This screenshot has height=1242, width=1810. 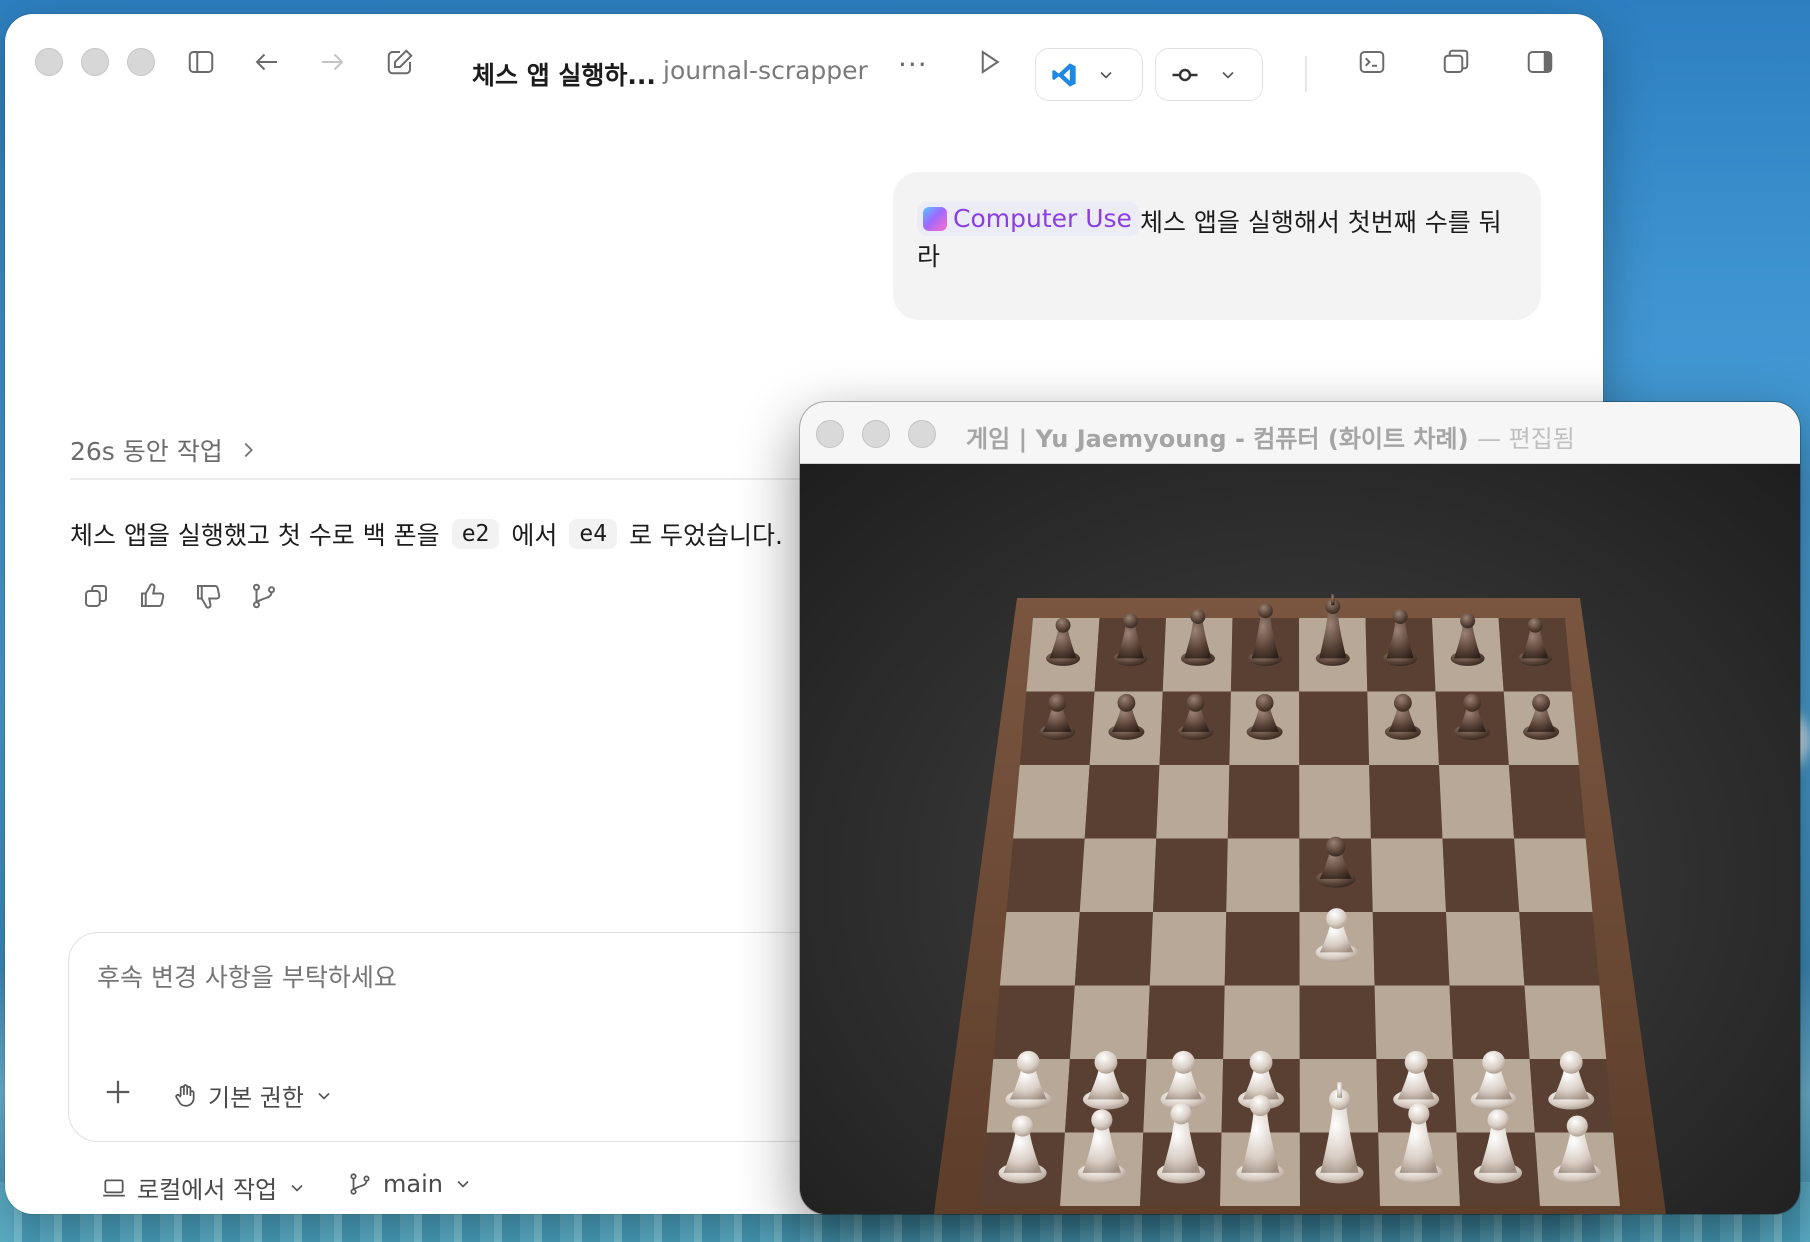 I want to click on assistant-answer: 체스 앱을 실행했고 첫 수로 백 폰을 e2 에서 e4 로 두었습니다., so click(x=426, y=534).